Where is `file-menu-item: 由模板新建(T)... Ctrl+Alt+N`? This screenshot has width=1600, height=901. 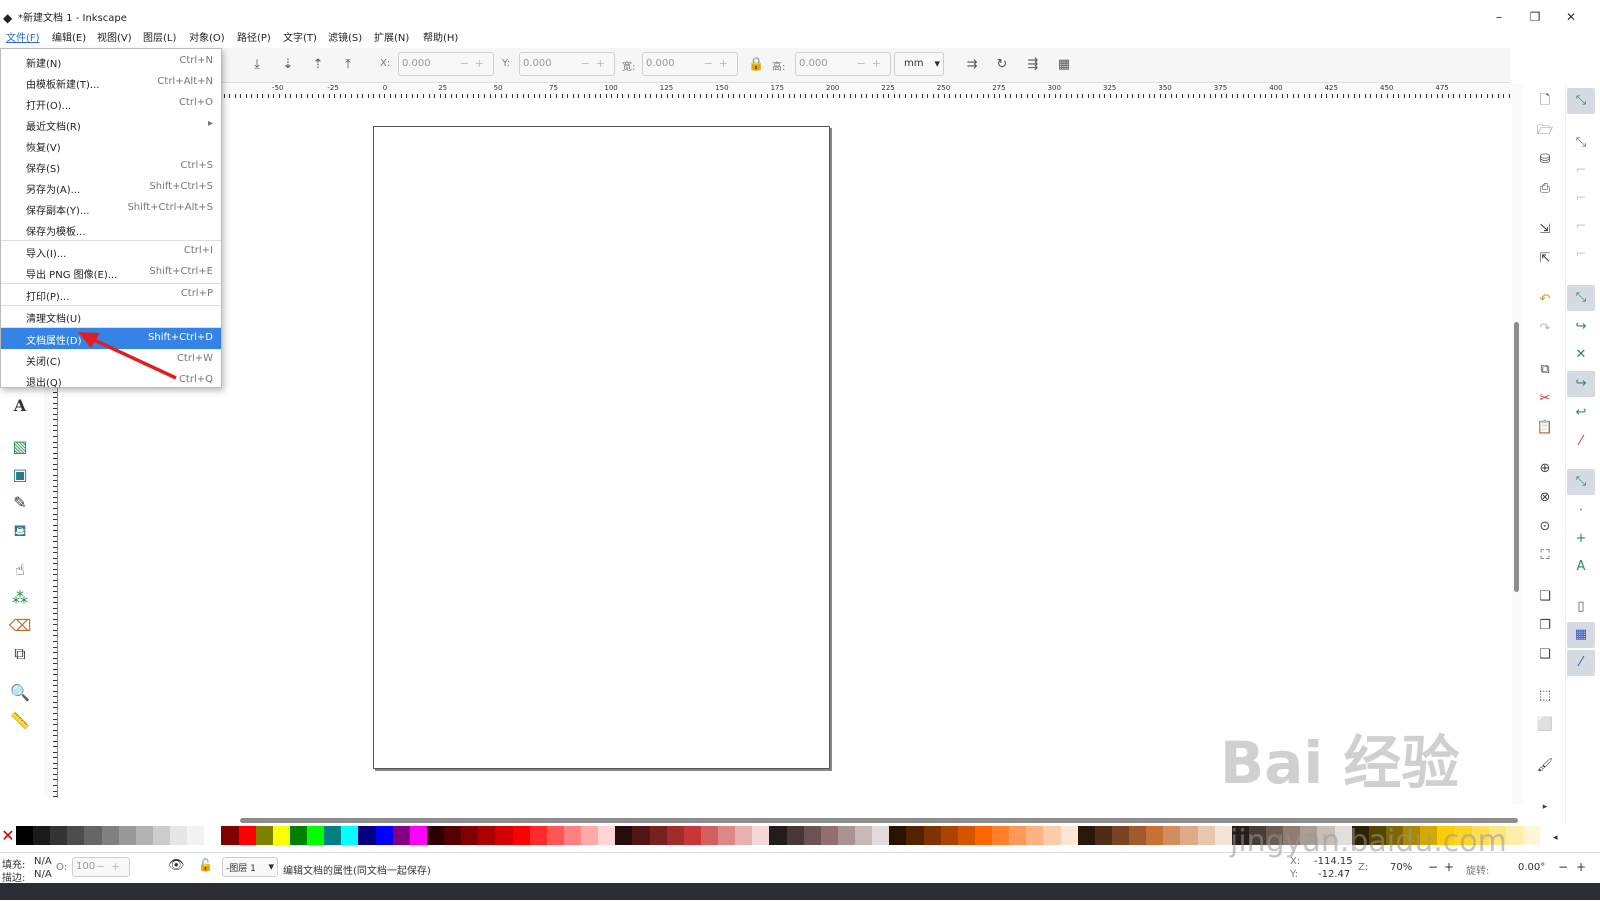
file-menu-item: 由模板新建(T)... Ctrl+Alt+N is located at coordinates (111, 82).